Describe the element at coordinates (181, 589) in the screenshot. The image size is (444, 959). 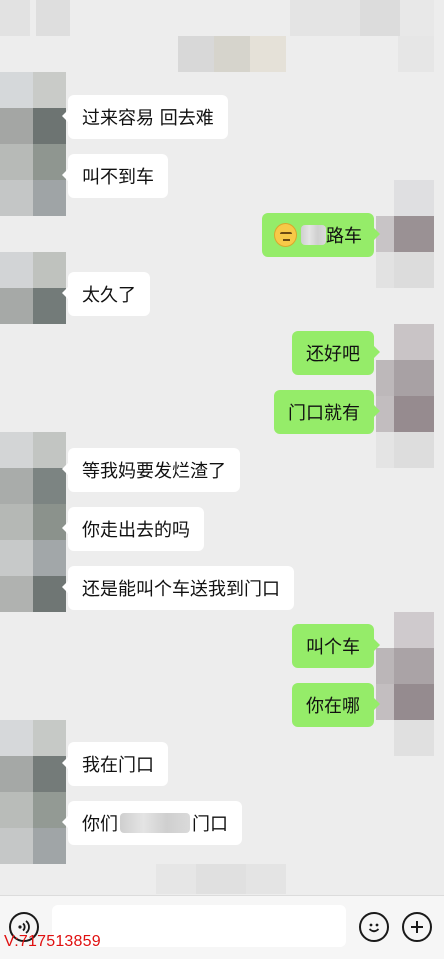
I see `message-text: 还是能叫个车送我到门口` at that location.